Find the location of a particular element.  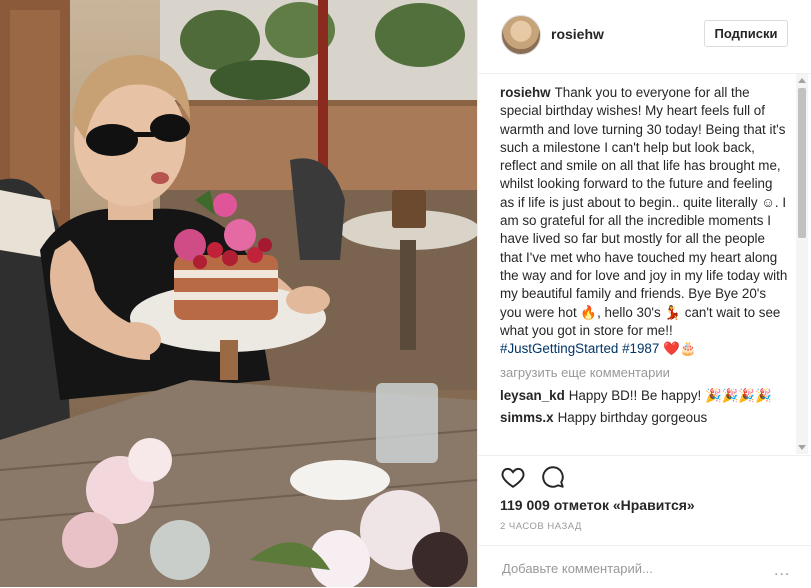

caption-tail: ❤️🎂 is located at coordinates (680, 349).